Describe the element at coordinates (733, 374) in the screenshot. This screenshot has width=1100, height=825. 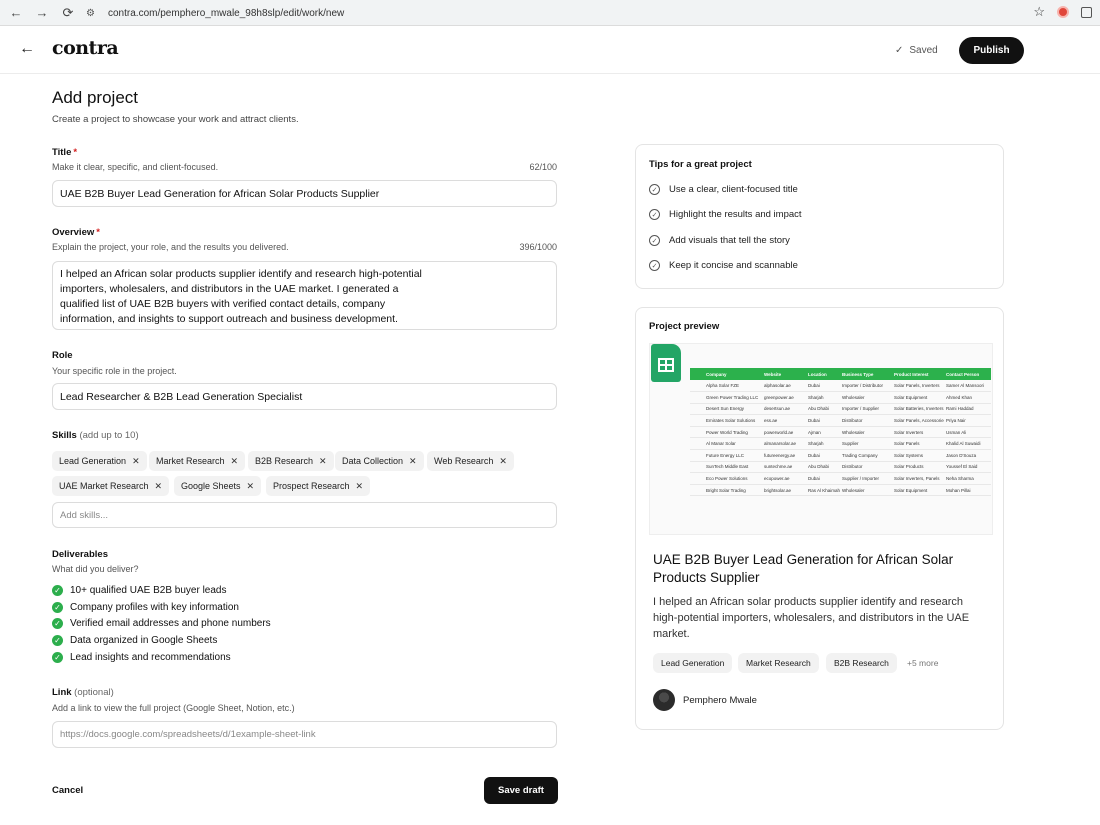
I see `sheet-header-cell: Company` at that location.